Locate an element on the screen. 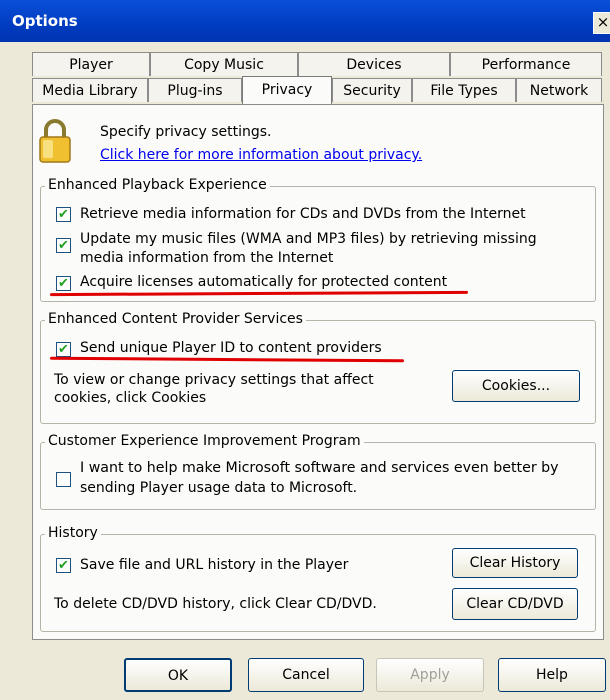 The height and width of the screenshot is (700, 610). window-title: Options is located at coordinates (45, 21).